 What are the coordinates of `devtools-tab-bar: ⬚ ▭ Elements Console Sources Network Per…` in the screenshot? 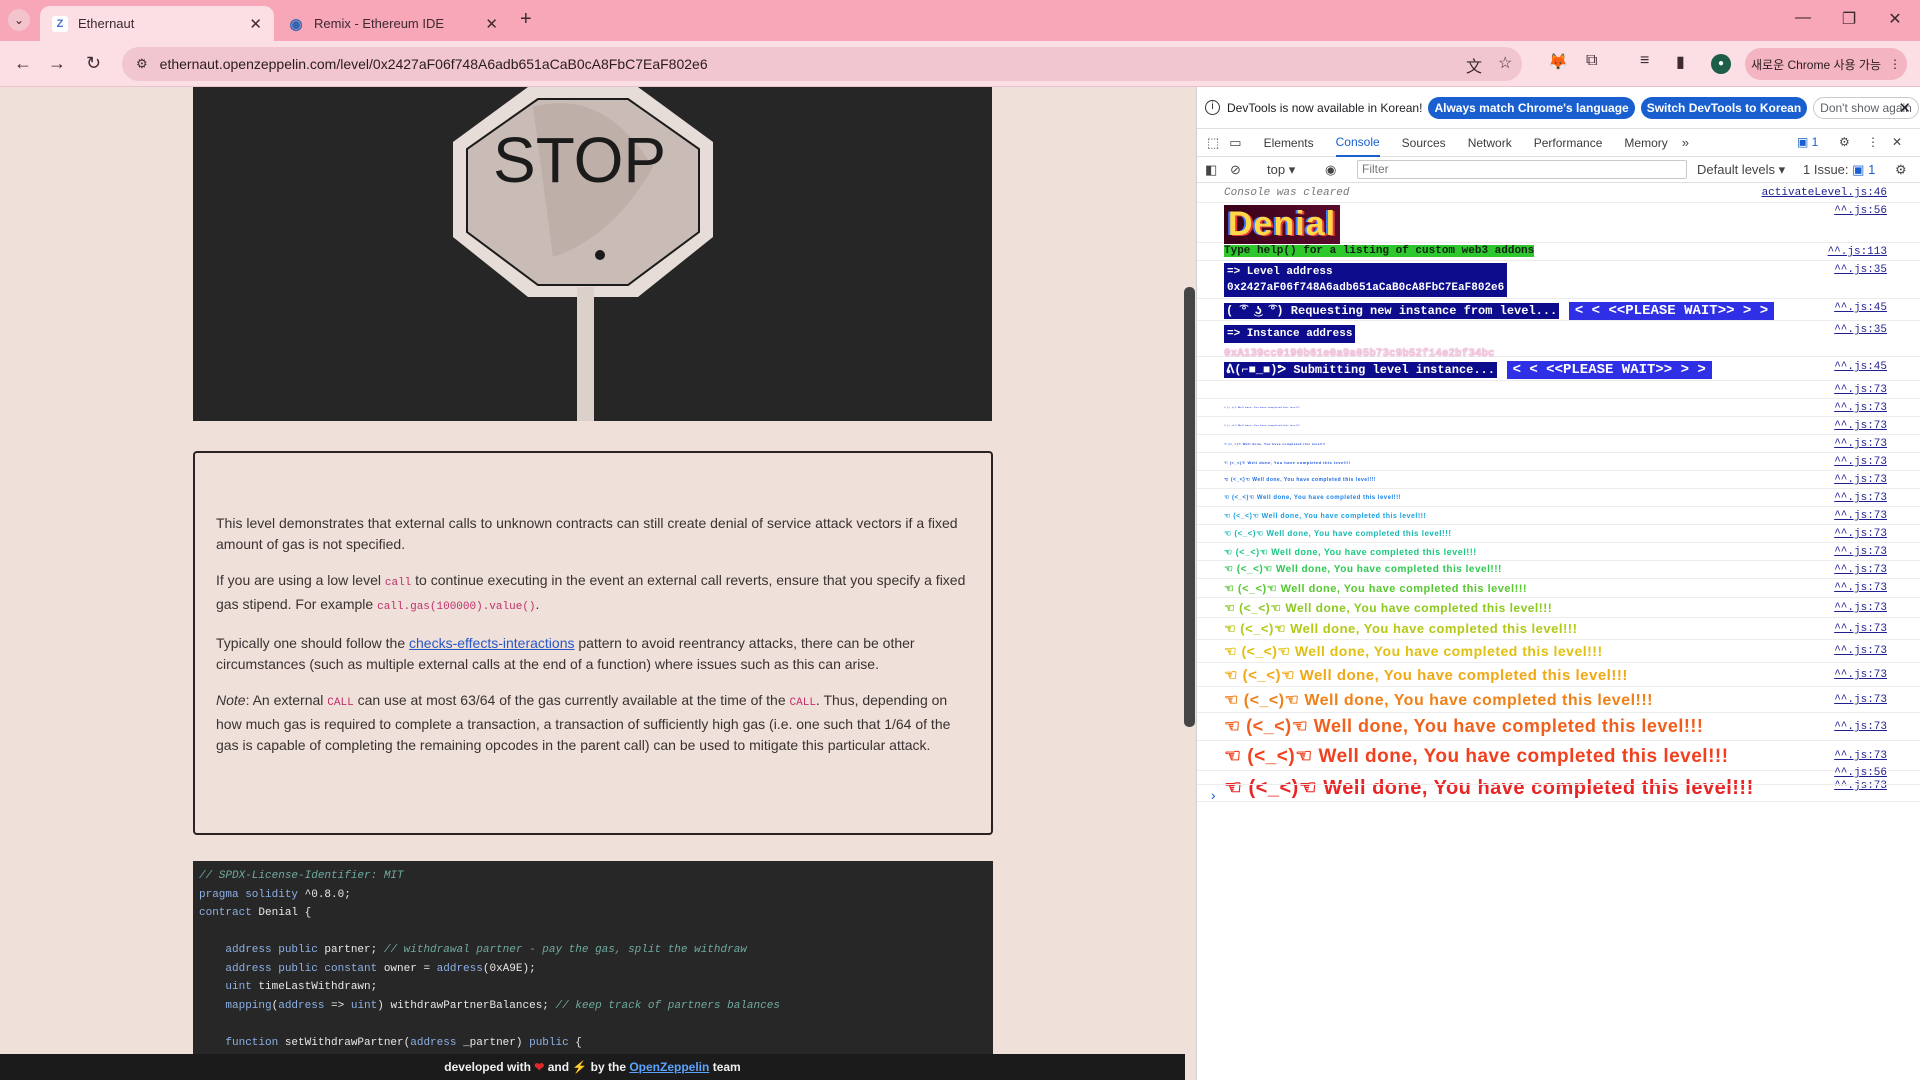 It's located at (1558, 143).